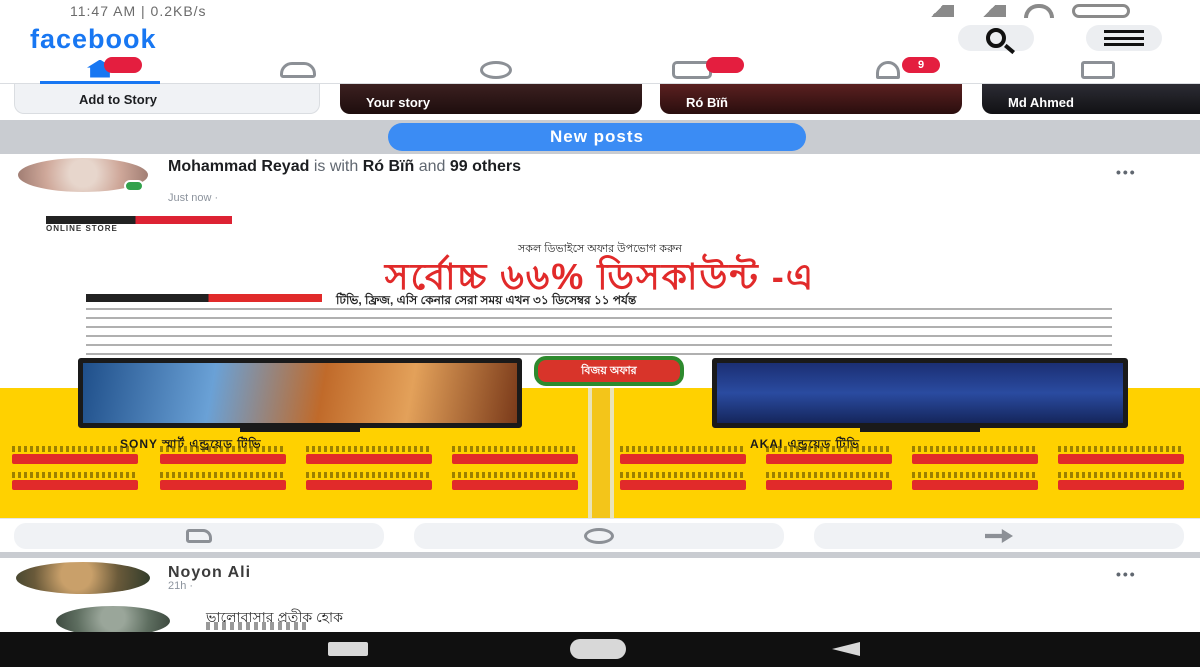  What do you see at coordinates (1101, 11) in the screenshot?
I see `battery-icon` at bounding box center [1101, 11].